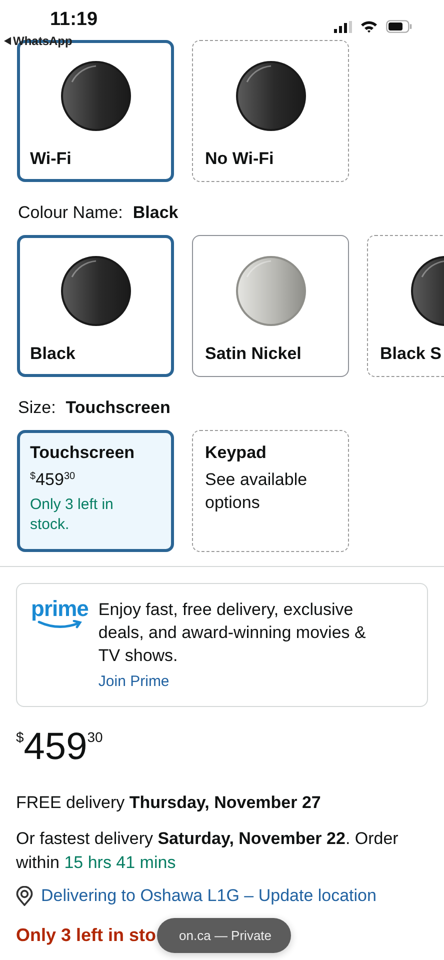  What do you see at coordinates (270, 111) in the screenshot?
I see `variant-option: No Wi-Fi` at bounding box center [270, 111].